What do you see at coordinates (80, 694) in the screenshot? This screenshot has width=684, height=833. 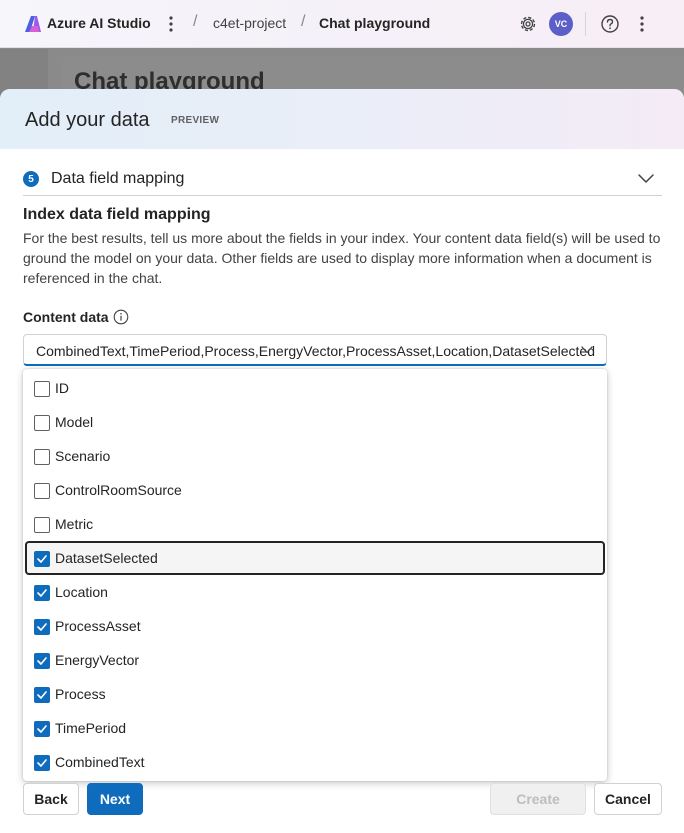 I see `option-label: Process` at bounding box center [80, 694].